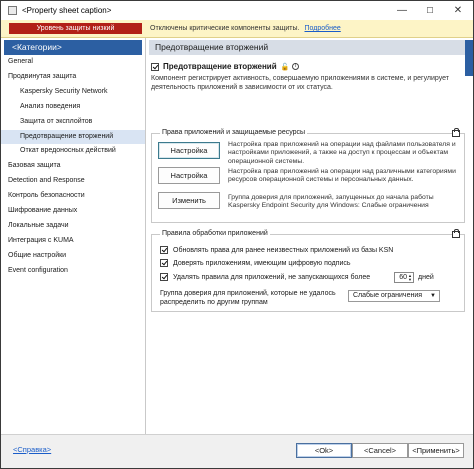  Describe the element at coordinates (430, 10) in the screenshot. I see `maximize-icon: ☐` at that location.